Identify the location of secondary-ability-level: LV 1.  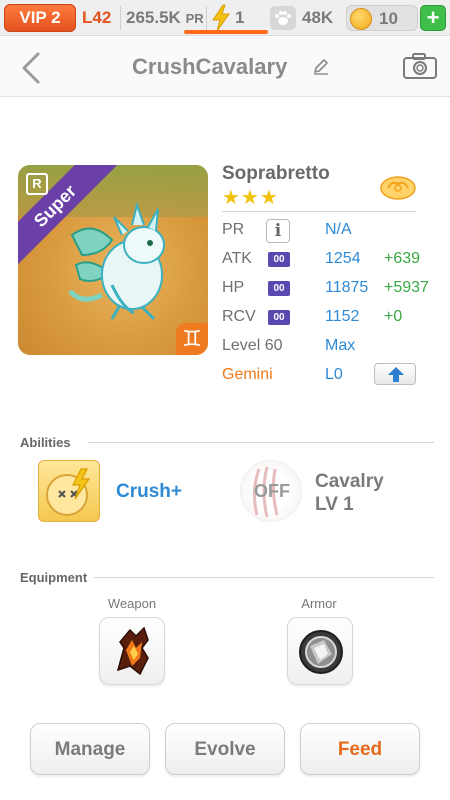
(334, 504).